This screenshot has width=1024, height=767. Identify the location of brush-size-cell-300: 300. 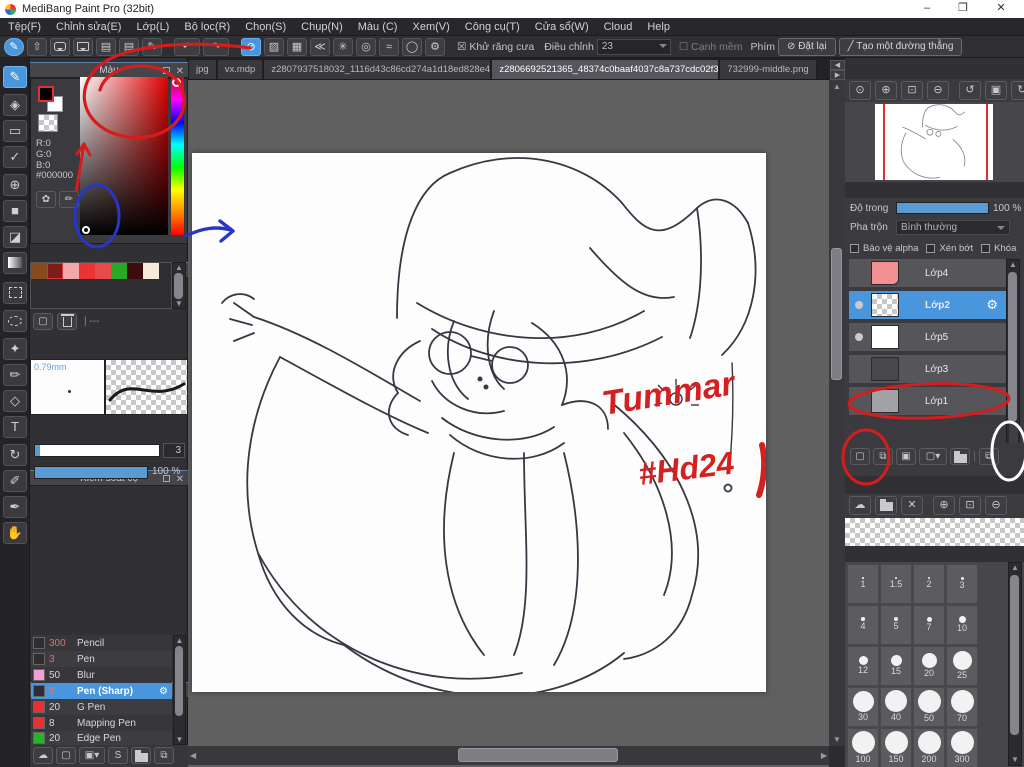
(962, 747).